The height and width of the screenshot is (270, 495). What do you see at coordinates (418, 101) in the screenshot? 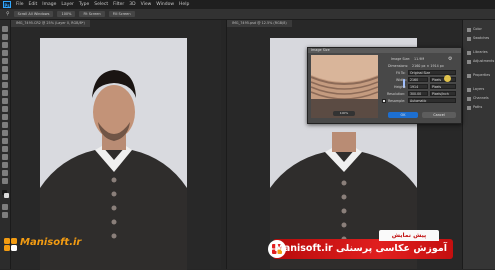
I see `resample-value: Automatic` at bounding box center [418, 101].